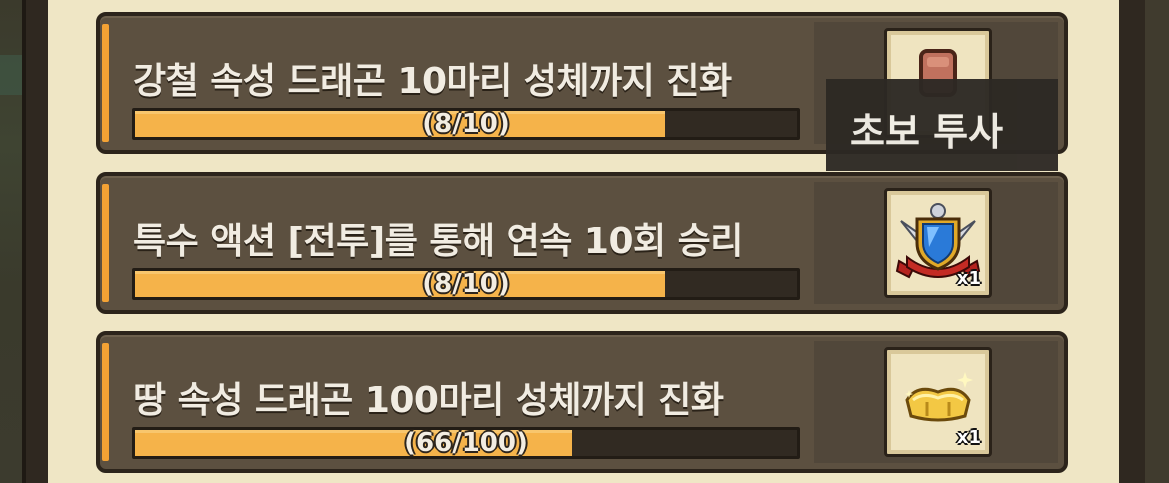  Describe the element at coordinates (428, 400) in the screenshot. I see `quest-title: 땅 속성 드래곤 100마리 성체까지 진화` at that location.